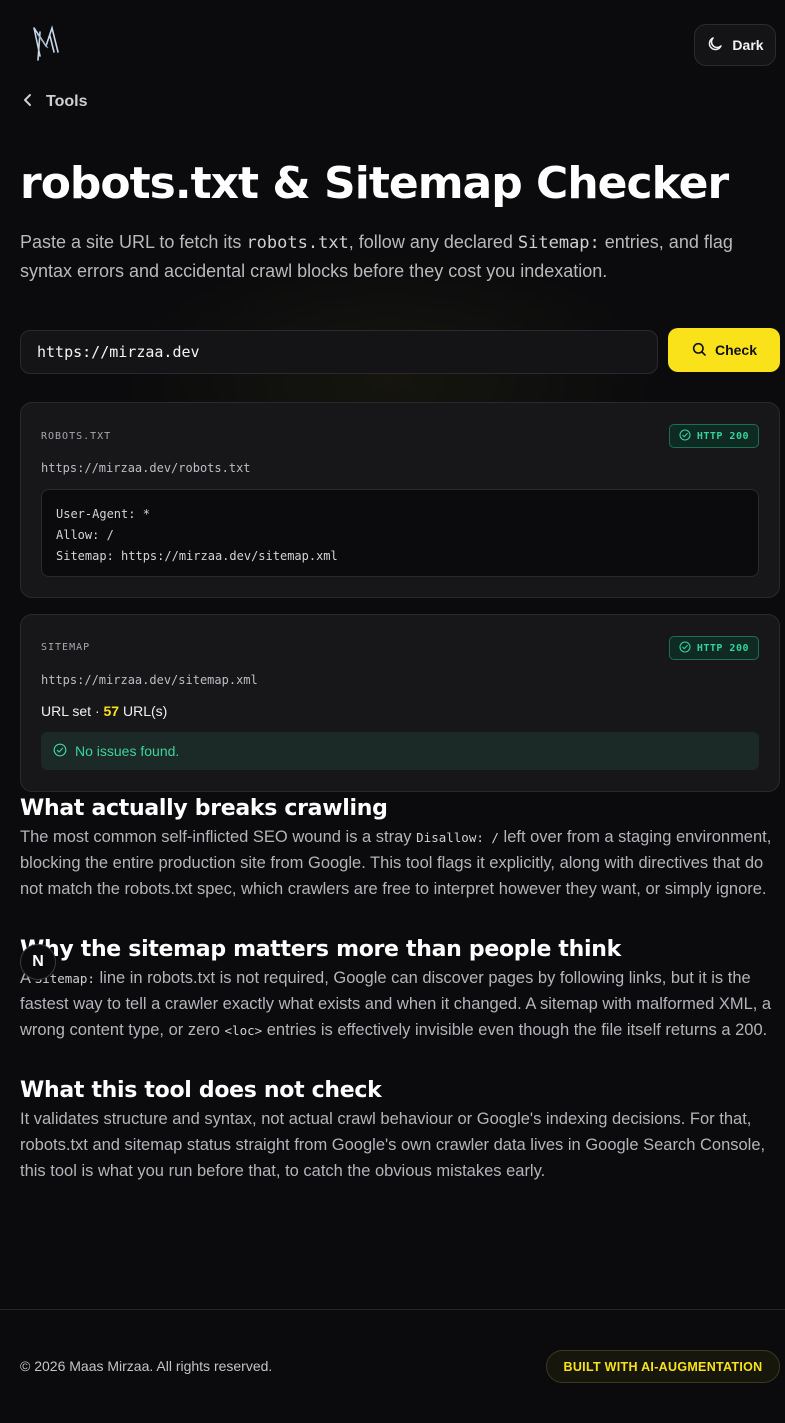 This screenshot has height=1423, width=785. What do you see at coordinates (28, 102) in the screenshot?
I see `chevron-left-icon` at bounding box center [28, 102].